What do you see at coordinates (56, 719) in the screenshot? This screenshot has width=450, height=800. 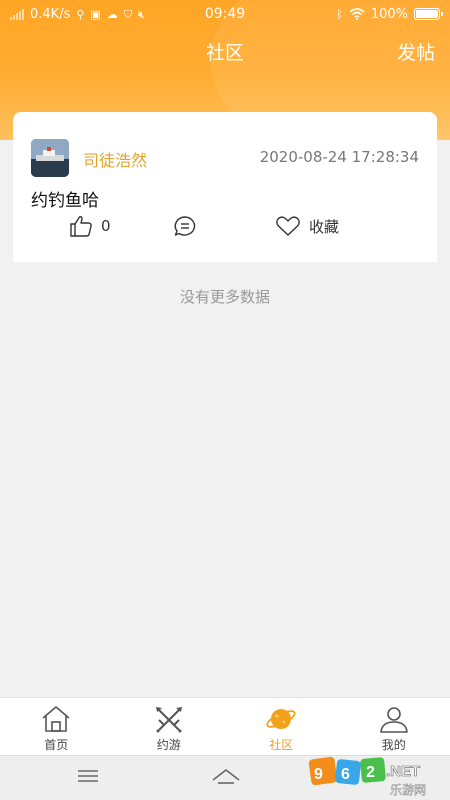 I see `home-icon` at bounding box center [56, 719].